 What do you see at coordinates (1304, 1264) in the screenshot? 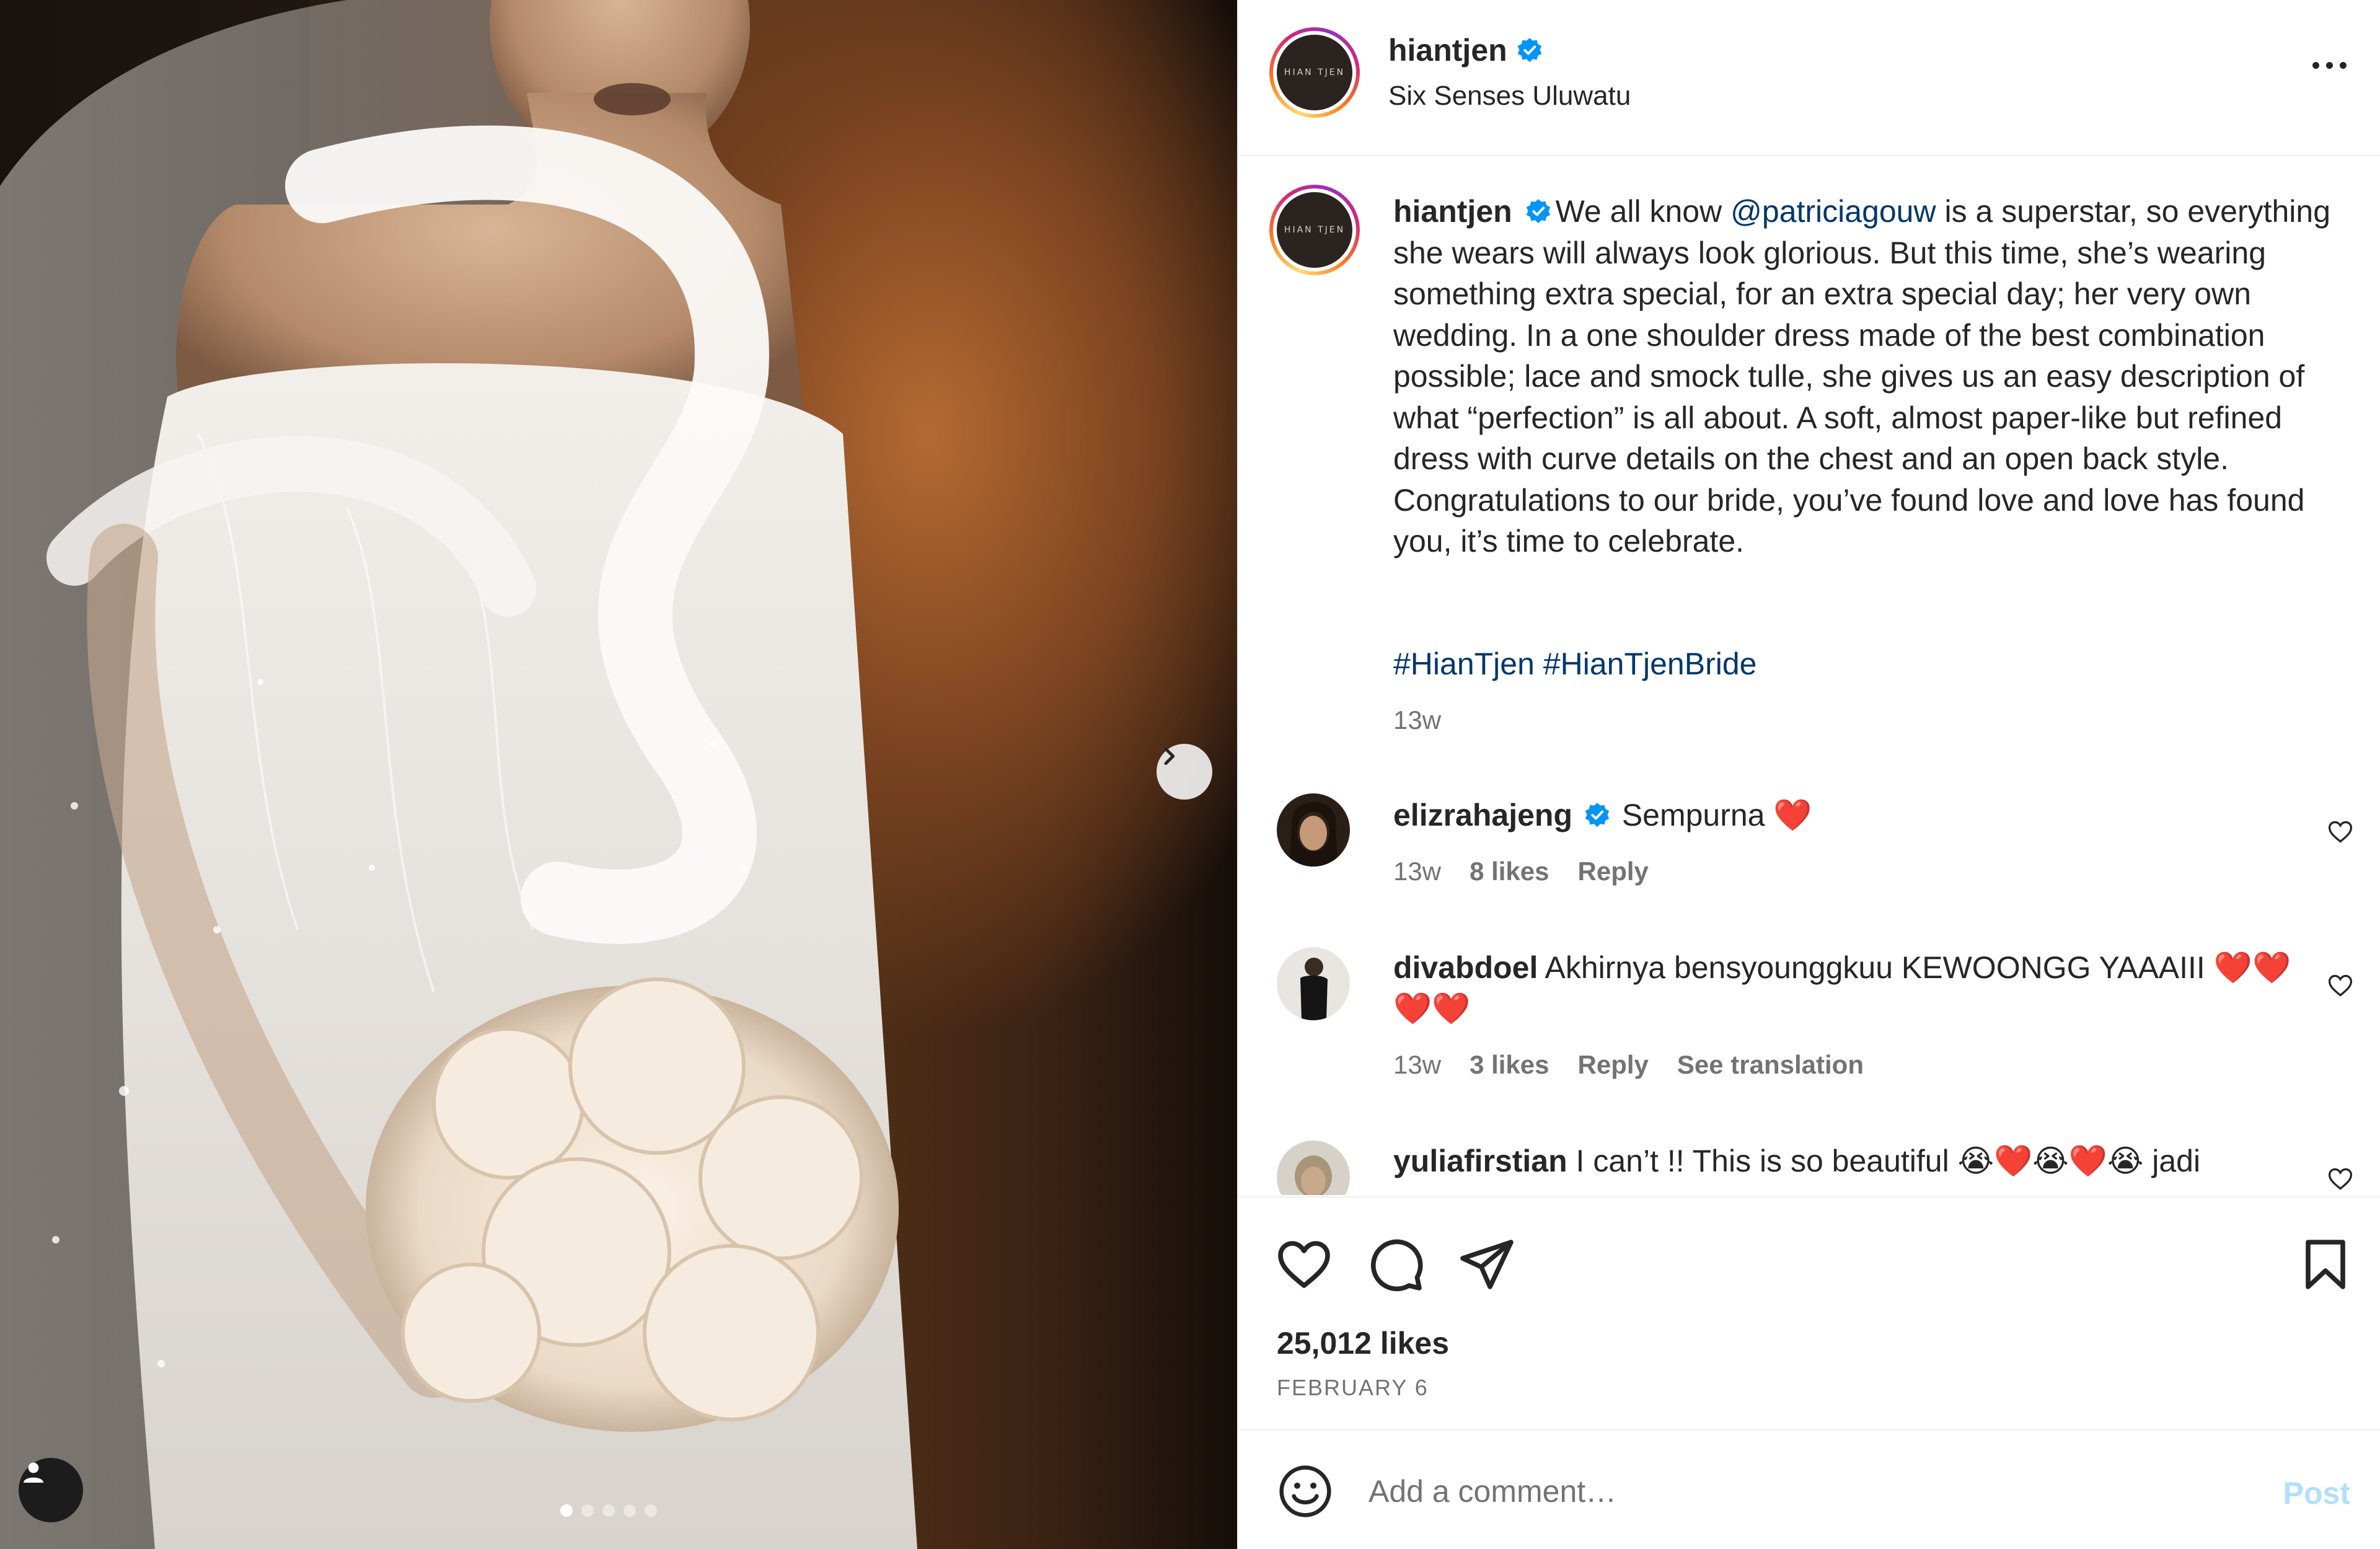
I see `like-heart-icon` at bounding box center [1304, 1264].